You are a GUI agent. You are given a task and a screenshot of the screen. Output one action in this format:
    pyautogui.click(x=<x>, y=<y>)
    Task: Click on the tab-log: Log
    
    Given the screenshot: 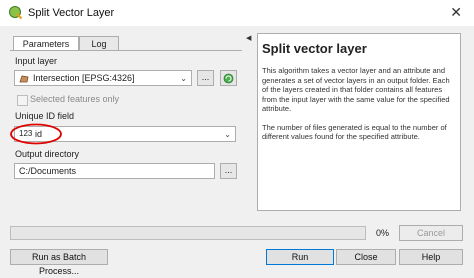 What is the action you would take?
    pyautogui.click(x=99, y=43)
    